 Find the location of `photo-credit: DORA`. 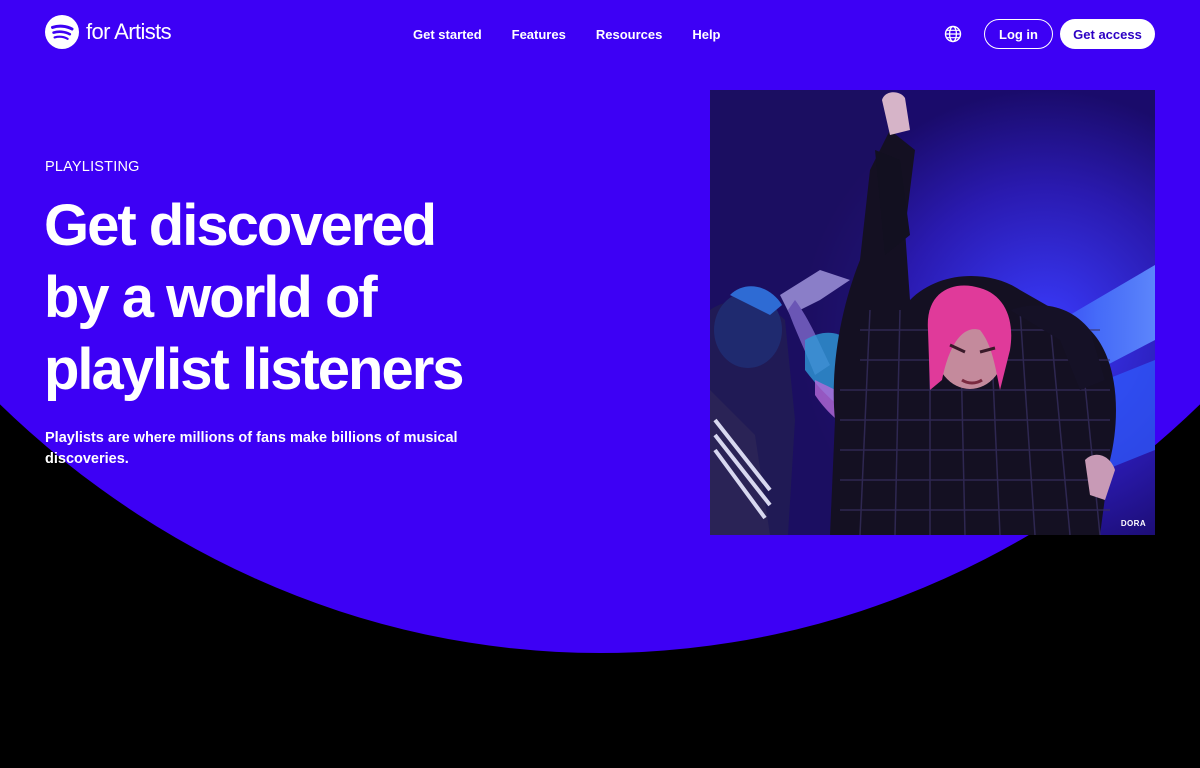

photo-credit: DORA is located at coordinates (1133, 523).